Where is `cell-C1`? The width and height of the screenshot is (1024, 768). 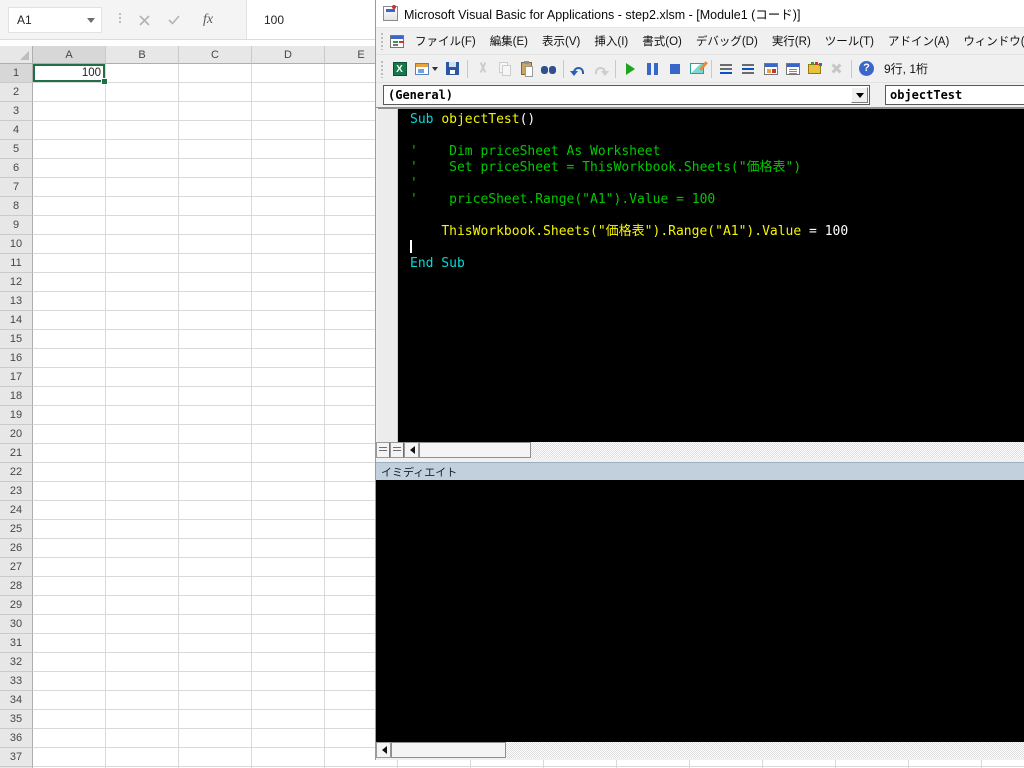 cell-C1 is located at coordinates (215, 73).